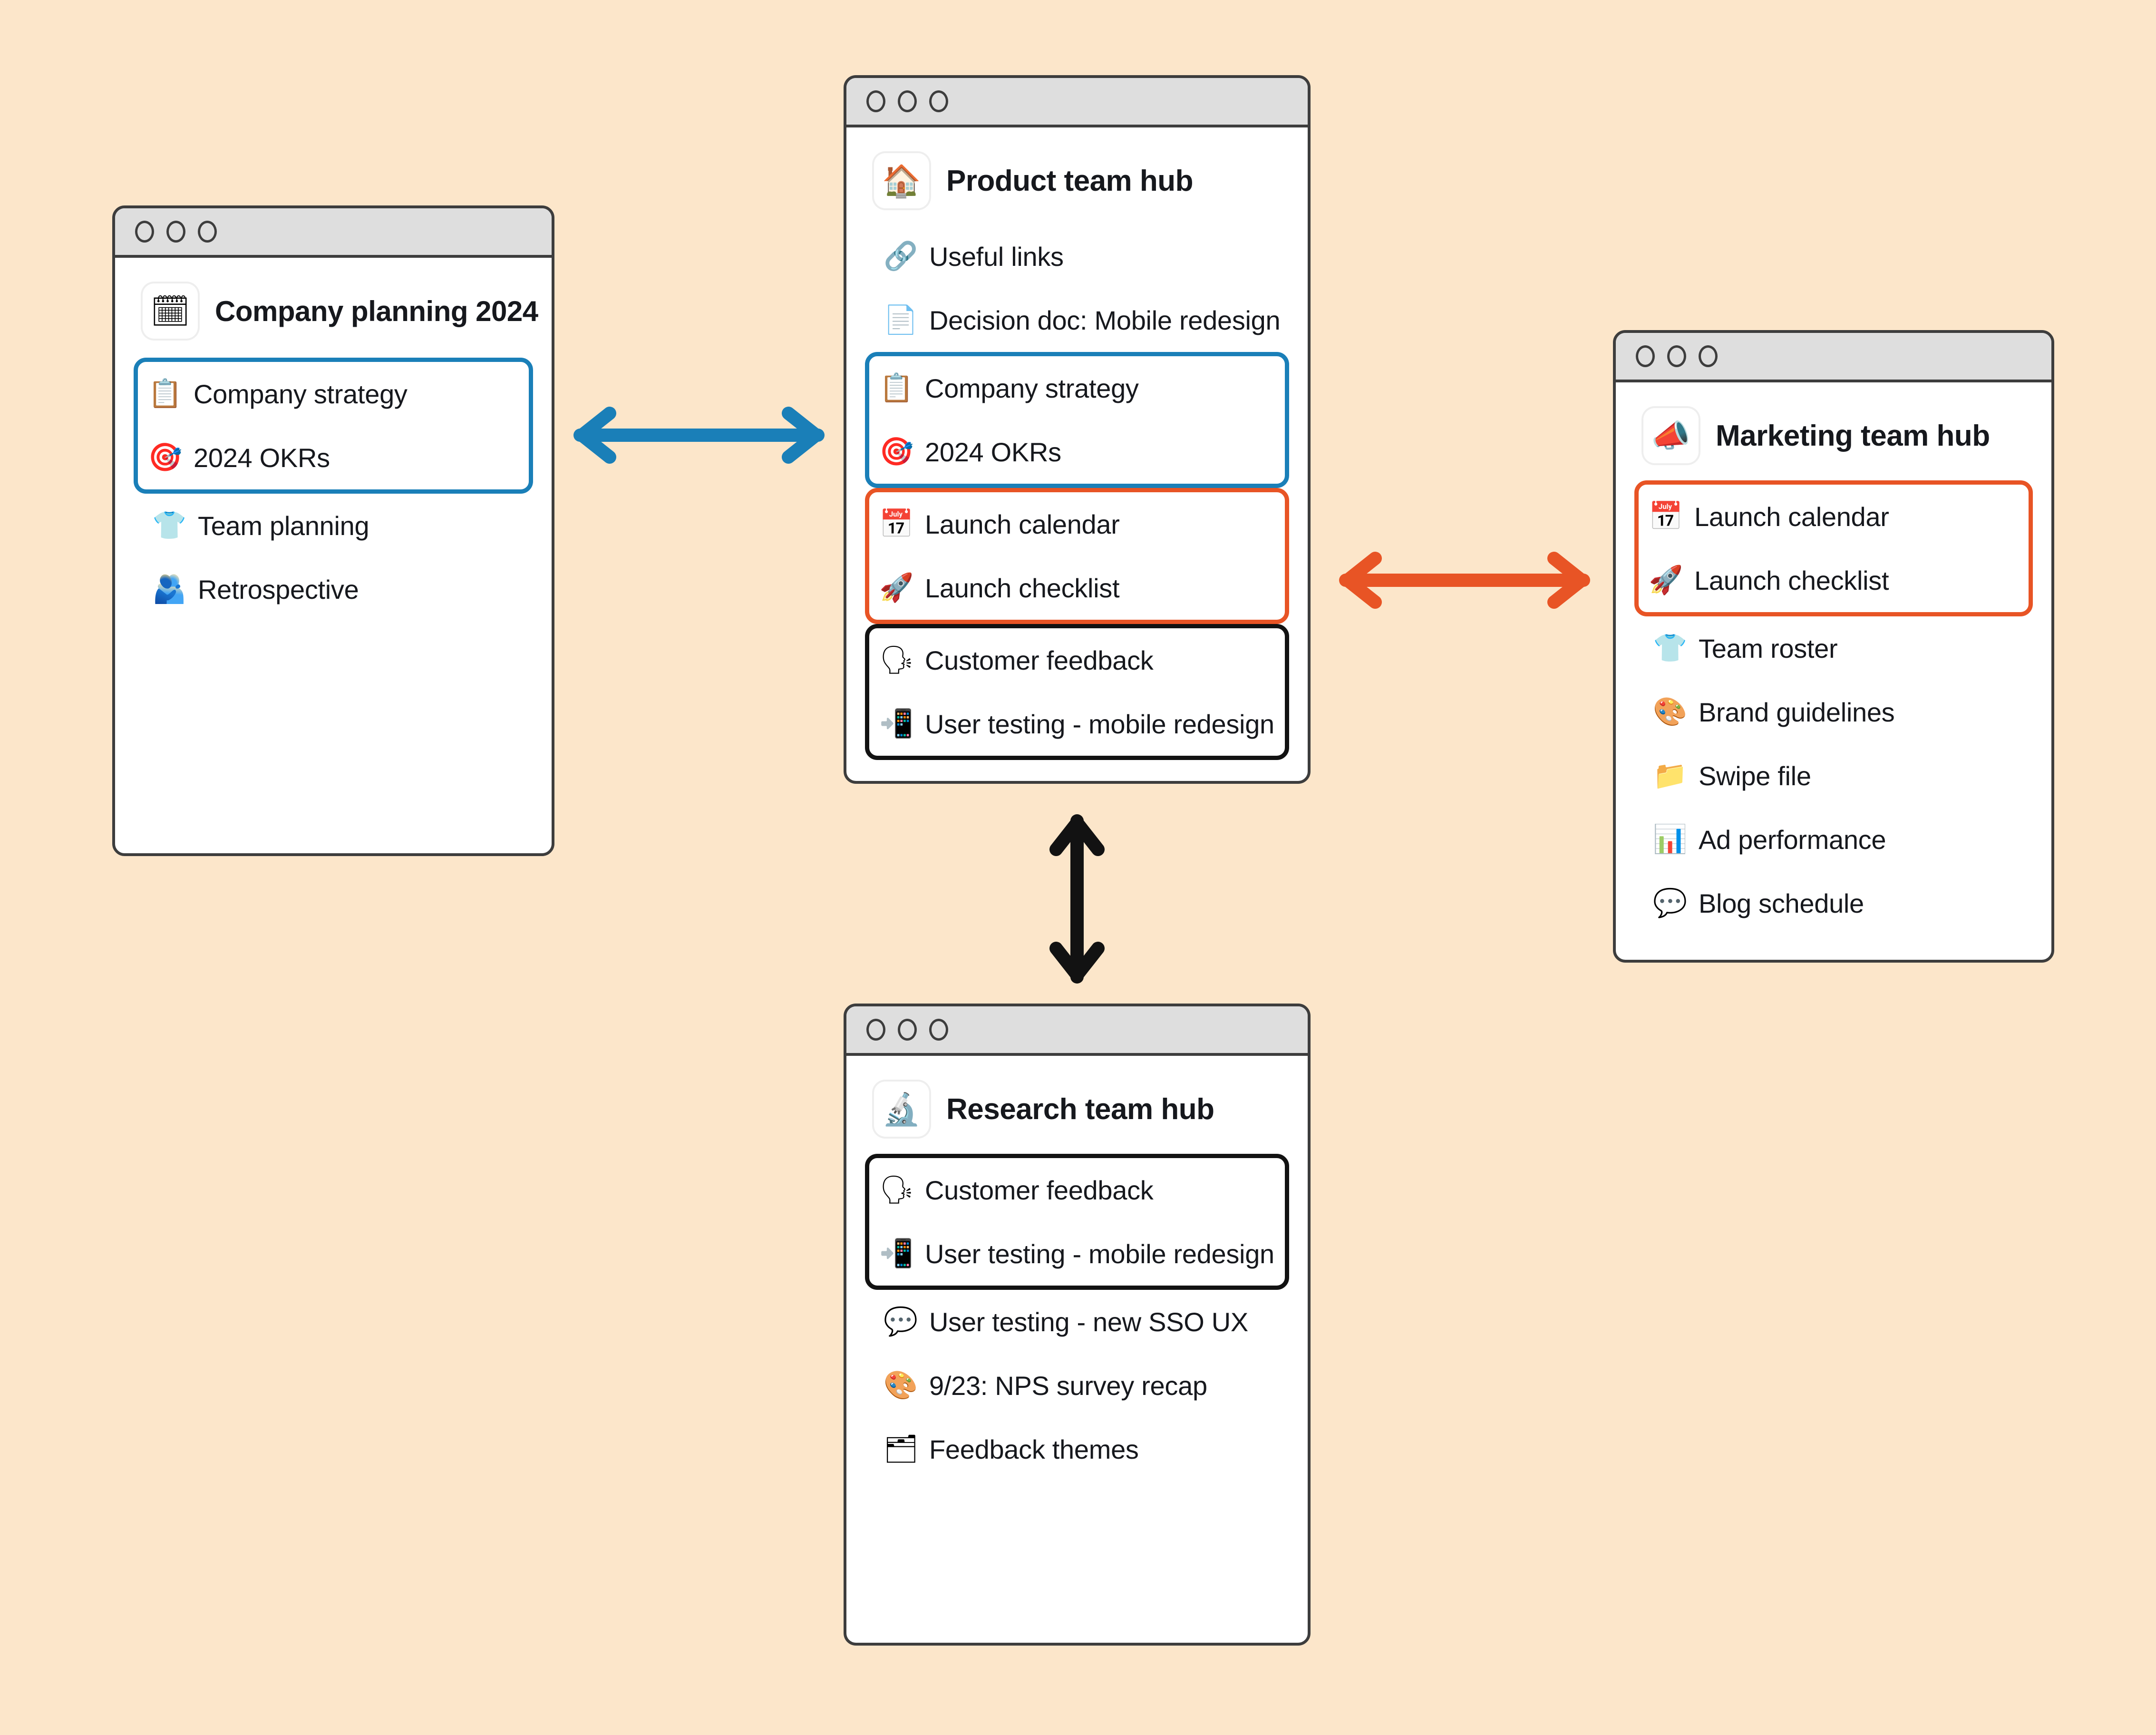  What do you see at coordinates (1666, 580) in the screenshot?
I see `rocket-icon: 🚀` at bounding box center [1666, 580].